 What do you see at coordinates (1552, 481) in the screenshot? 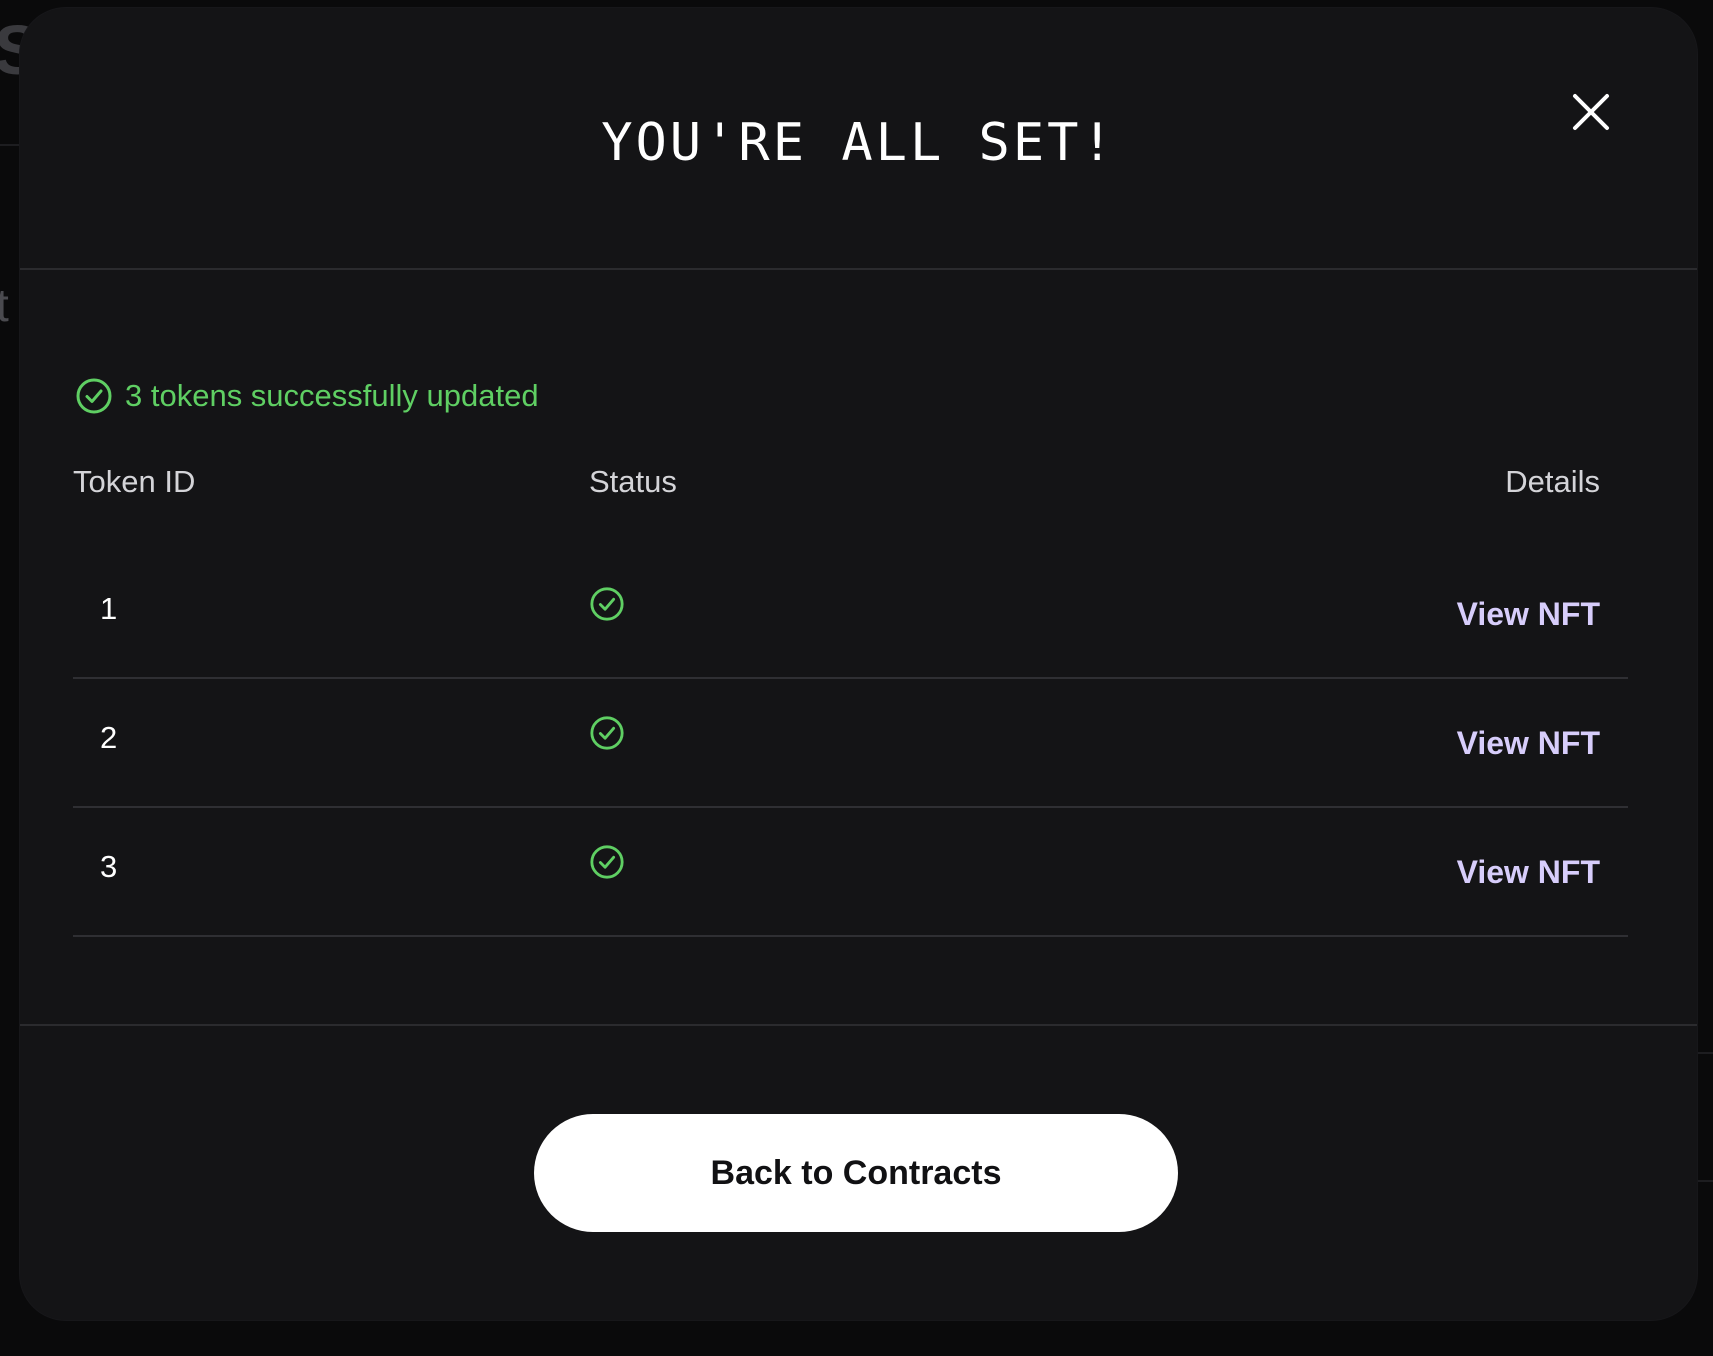
I see `column-header-details: Details` at bounding box center [1552, 481].